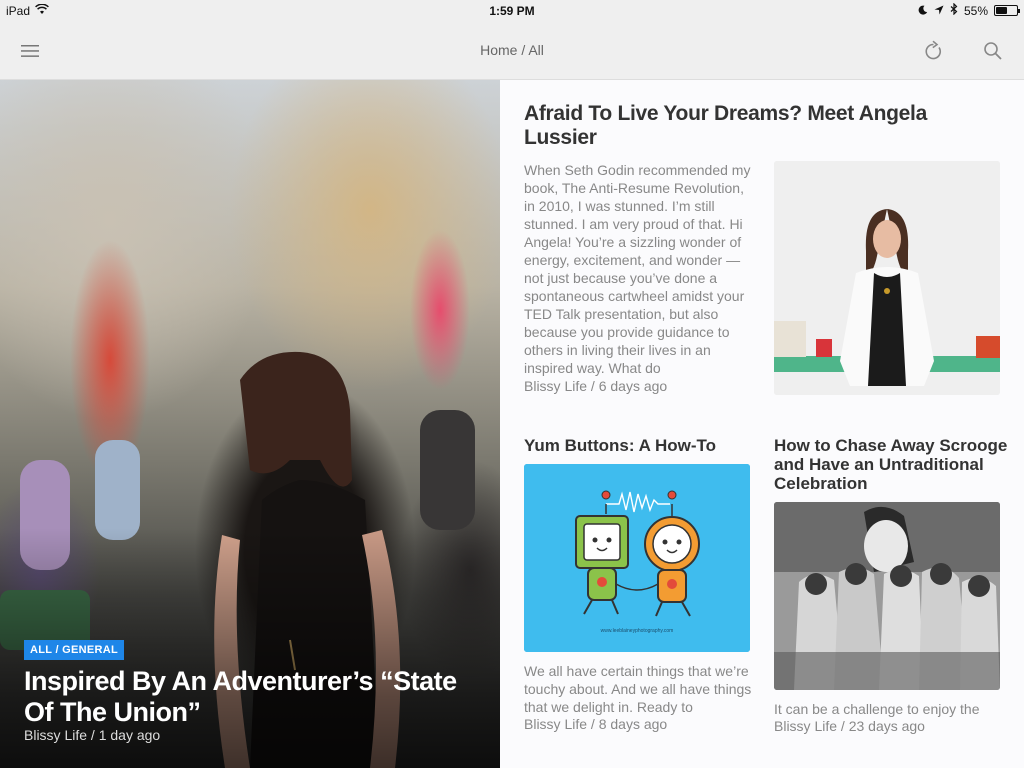 The height and width of the screenshot is (768, 1024). What do you see at coordinates (637, 558) in the screenshot?
I see `article-image: www.leeblaineyphotography.com` at bounding box center [637, 558].